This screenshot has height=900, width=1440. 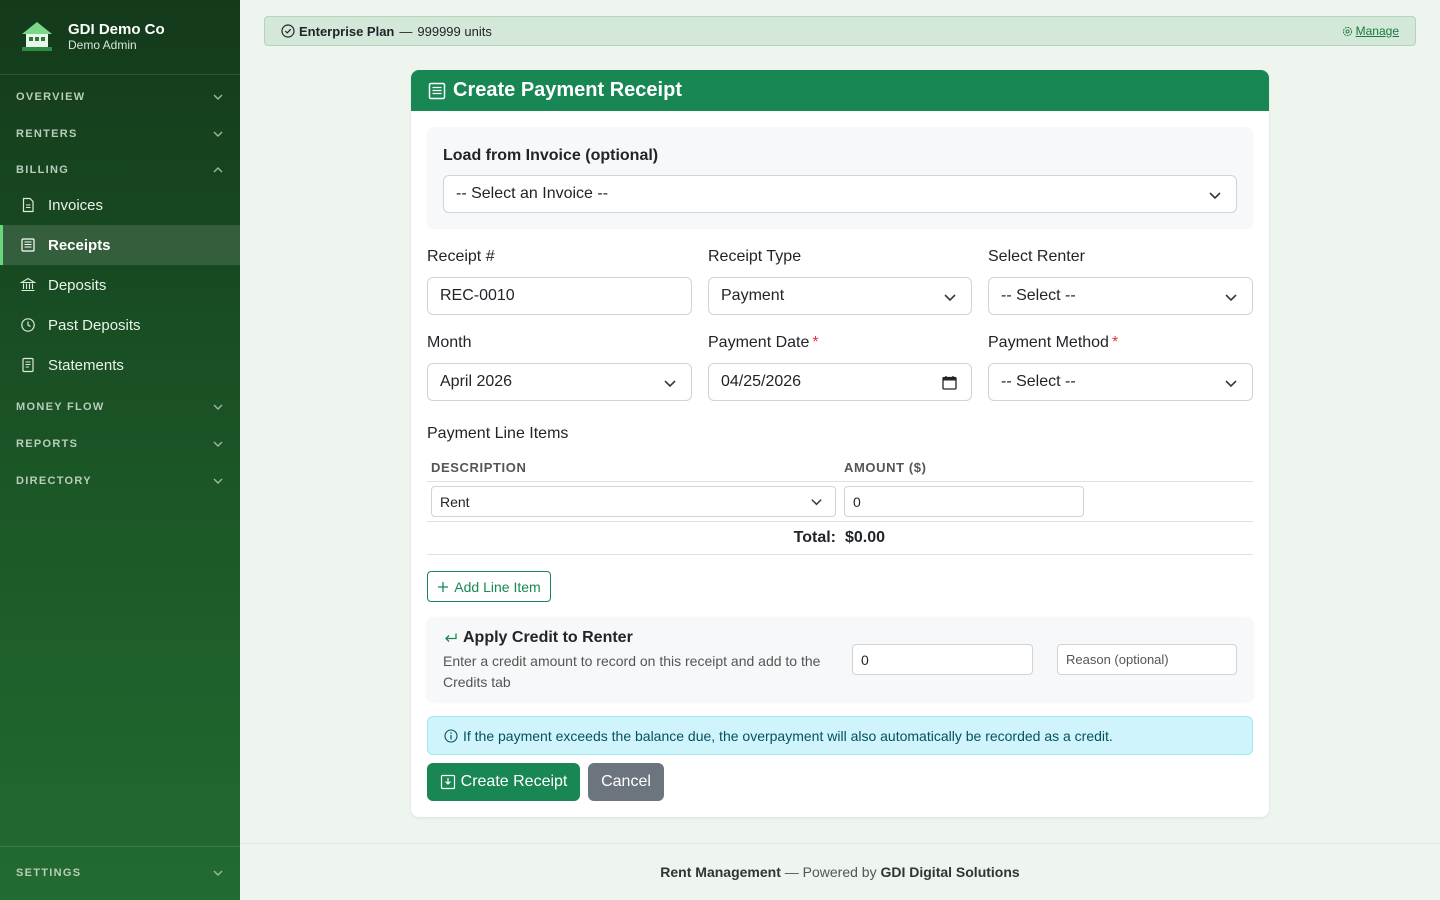 I want to click on nav-section-overview: OVERVIEW, so click(x=120, y=97).